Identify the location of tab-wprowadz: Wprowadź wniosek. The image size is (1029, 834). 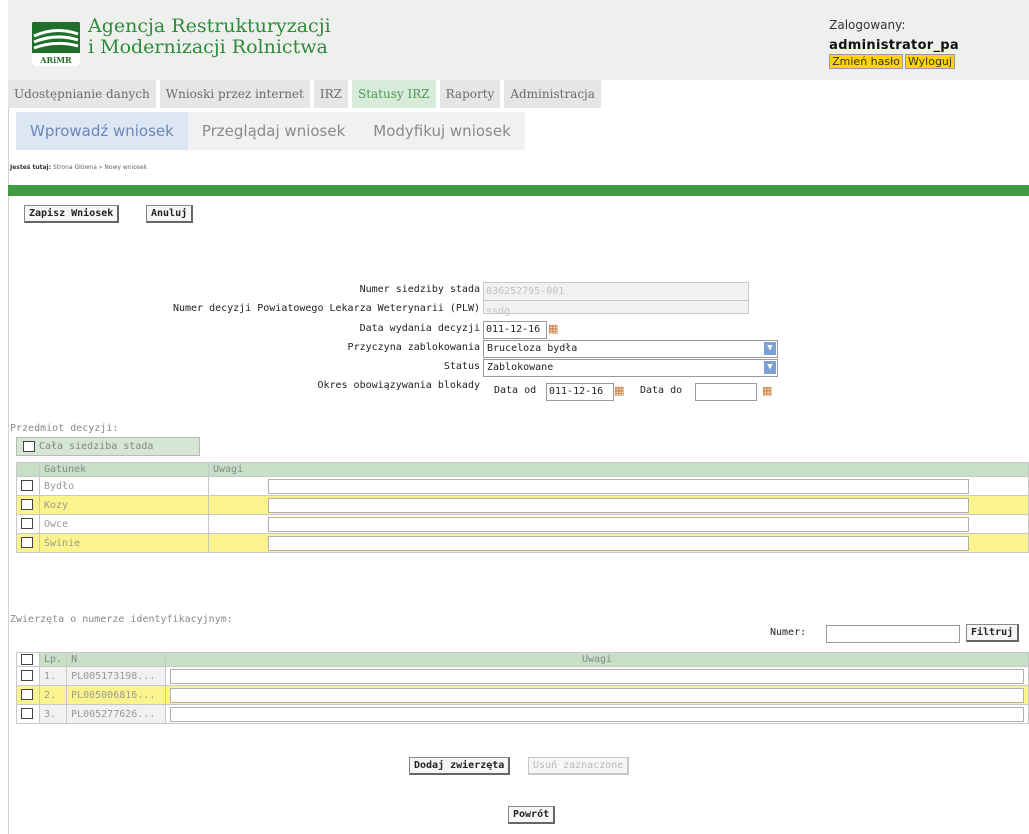
(102, 131).